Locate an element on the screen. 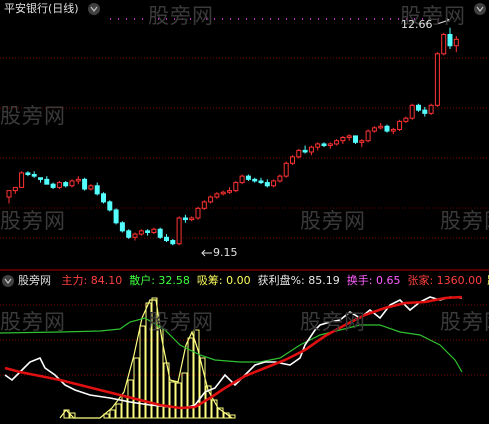 The width and height of the screenshot is (489, 424). retail-line is located at coordinates (231, 345).